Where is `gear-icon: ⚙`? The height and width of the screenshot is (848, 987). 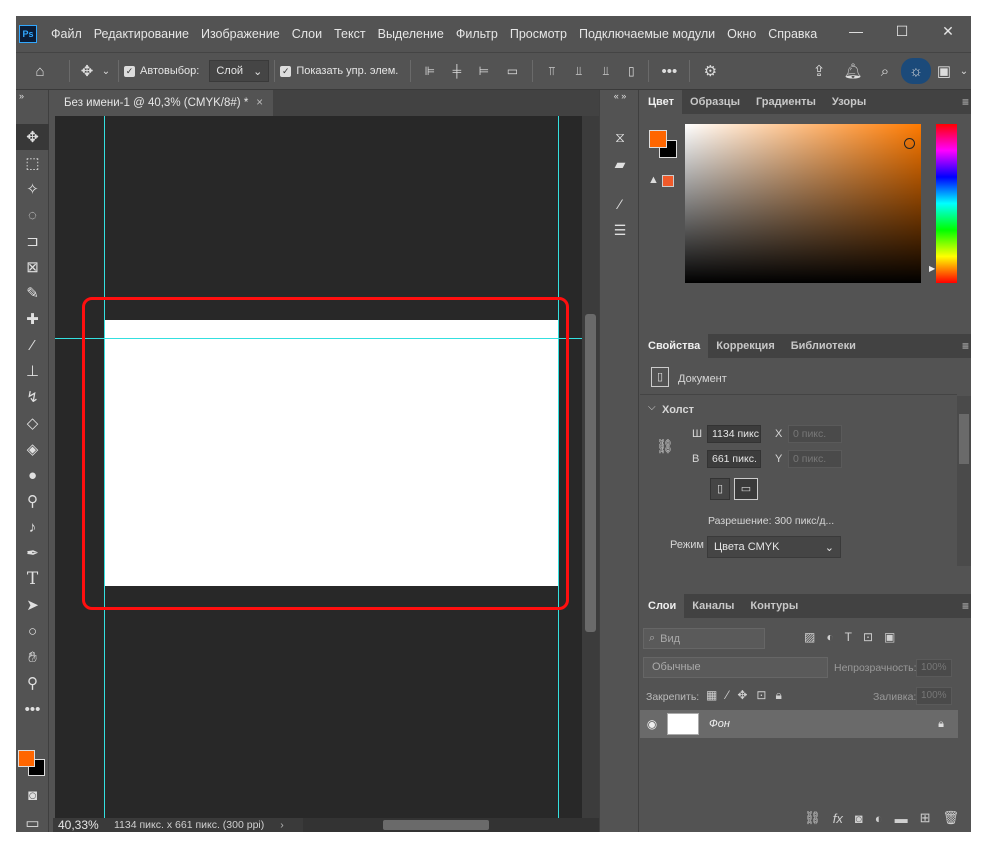 gear-icon: ⚙ is located at coordinates (710, 71).